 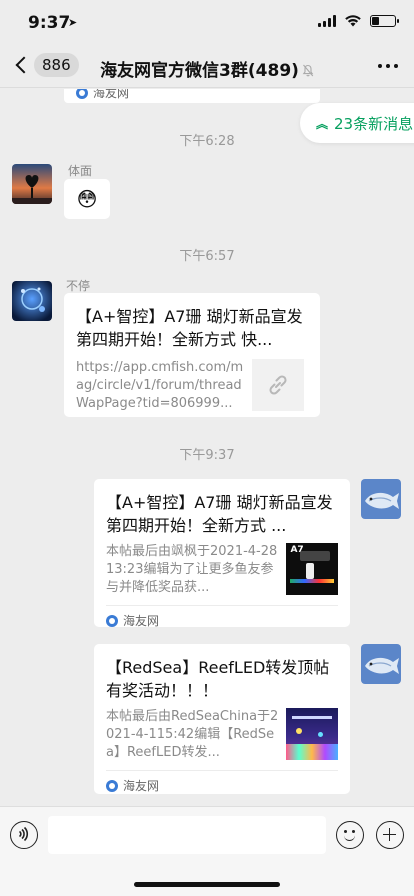 I want to click on chat-title: 海友网官方微信3群(489), so click(x=207, y=68).